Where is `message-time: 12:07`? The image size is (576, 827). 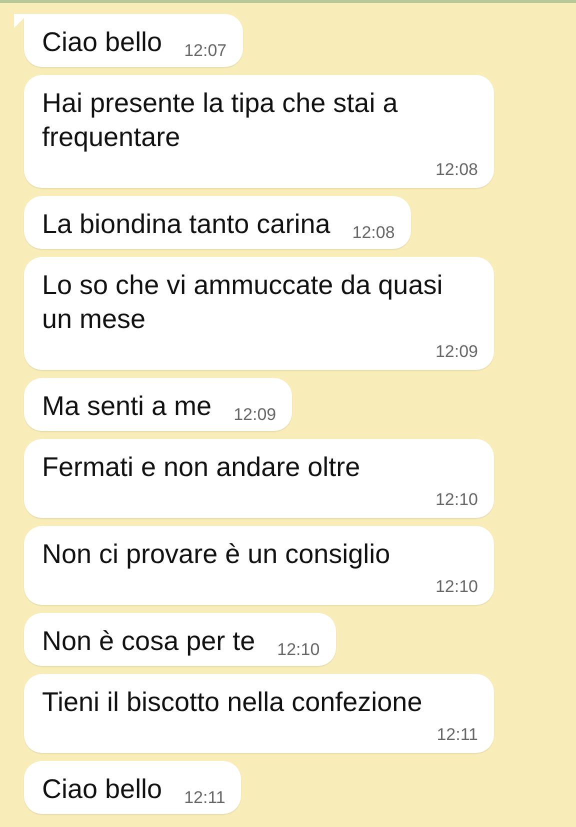
message-time: 12:07 is located at coordinates (205, 51).